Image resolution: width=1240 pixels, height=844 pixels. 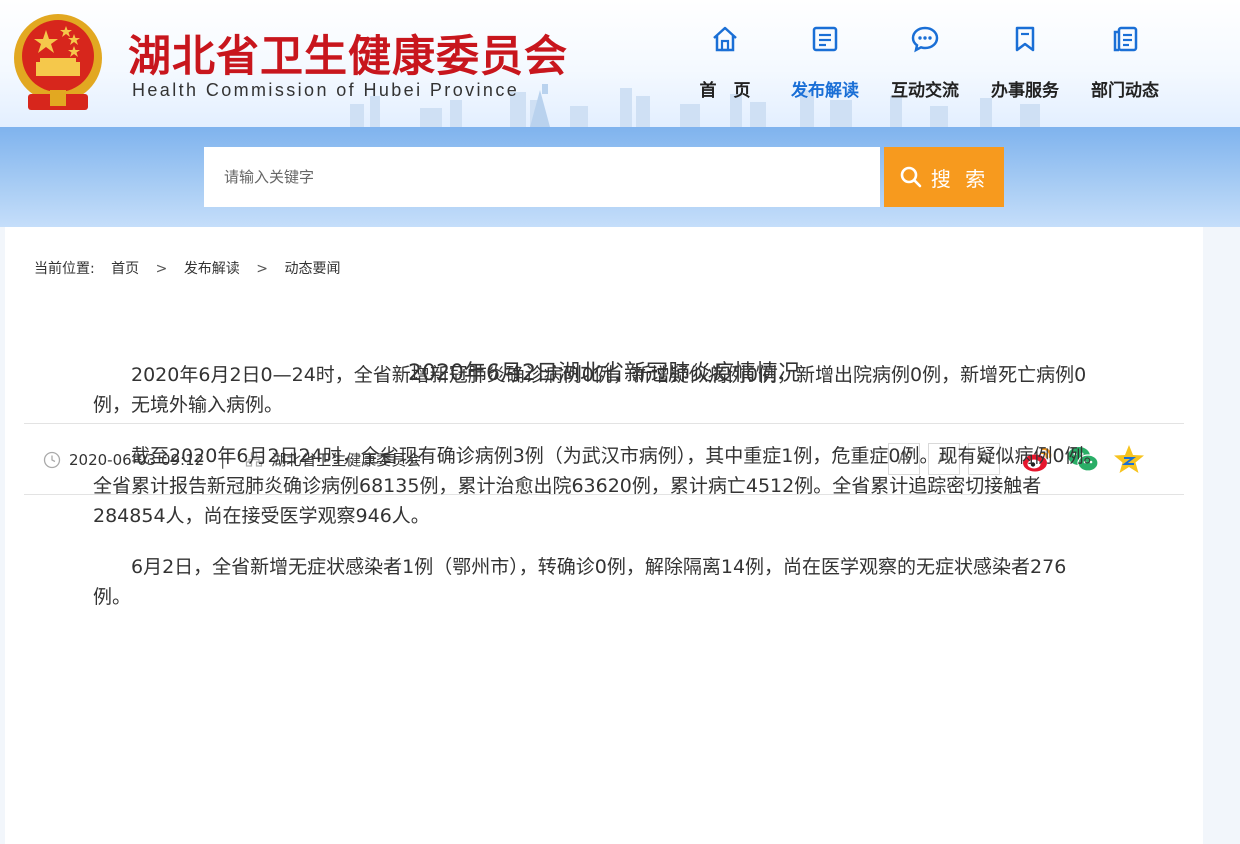 I want to click on chat-icon, so click(x=925, y=39).